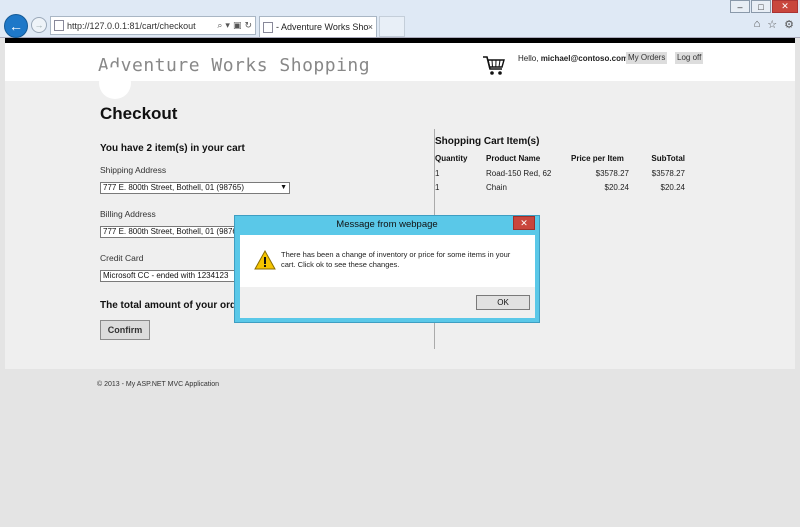  I want to click on refresh-icon: ↻, so click(248, 25).